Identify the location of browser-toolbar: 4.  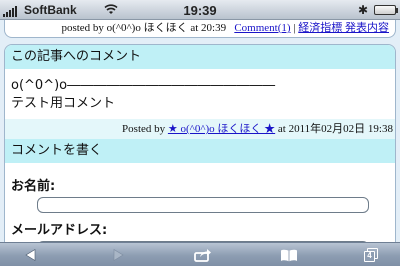
(200, 254).